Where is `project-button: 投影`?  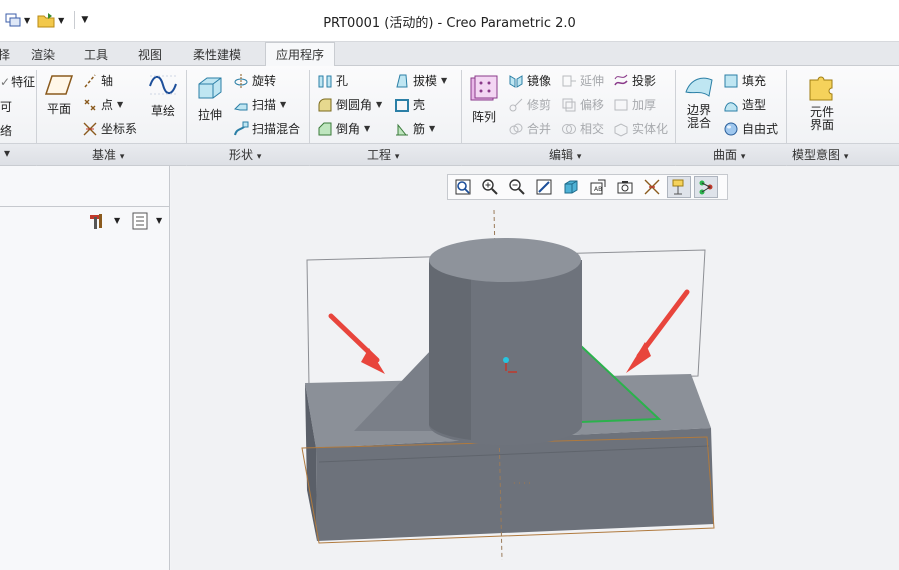 project-button: 投影 is located at coordinates (634, 80).